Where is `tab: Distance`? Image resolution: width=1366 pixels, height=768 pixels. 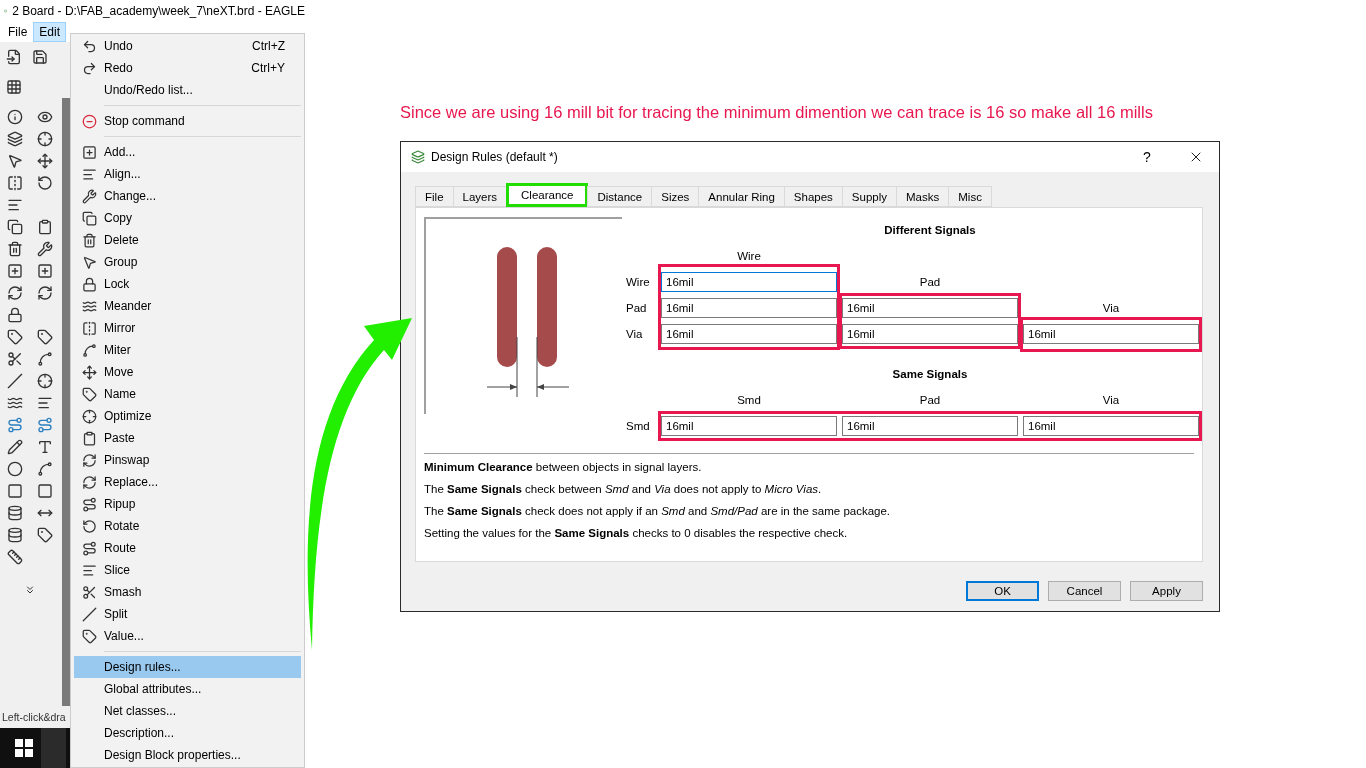 tab: Distance is located at coordinates (620, 196).